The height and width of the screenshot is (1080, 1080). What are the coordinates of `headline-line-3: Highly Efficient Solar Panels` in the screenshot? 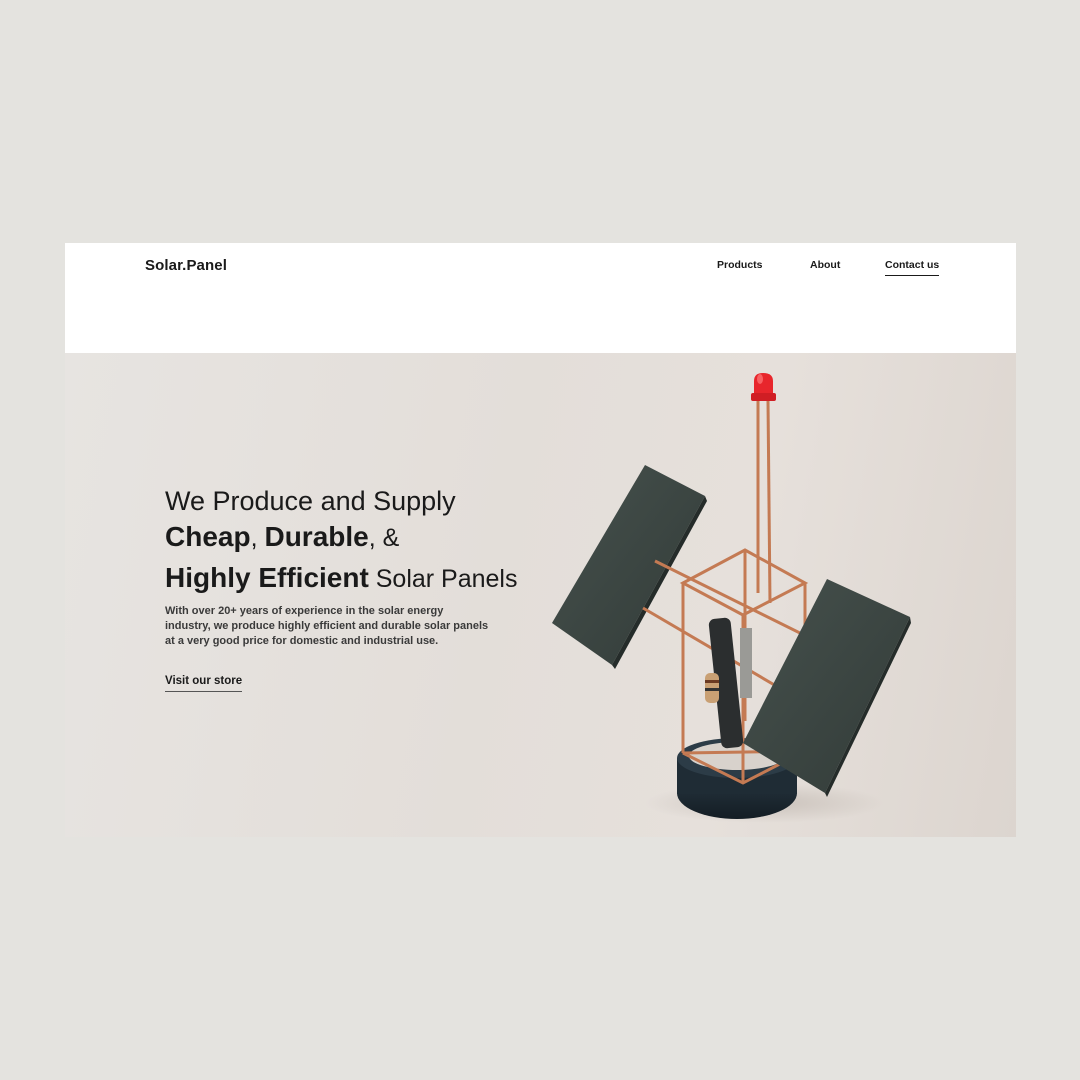 It's located at (375, 580).